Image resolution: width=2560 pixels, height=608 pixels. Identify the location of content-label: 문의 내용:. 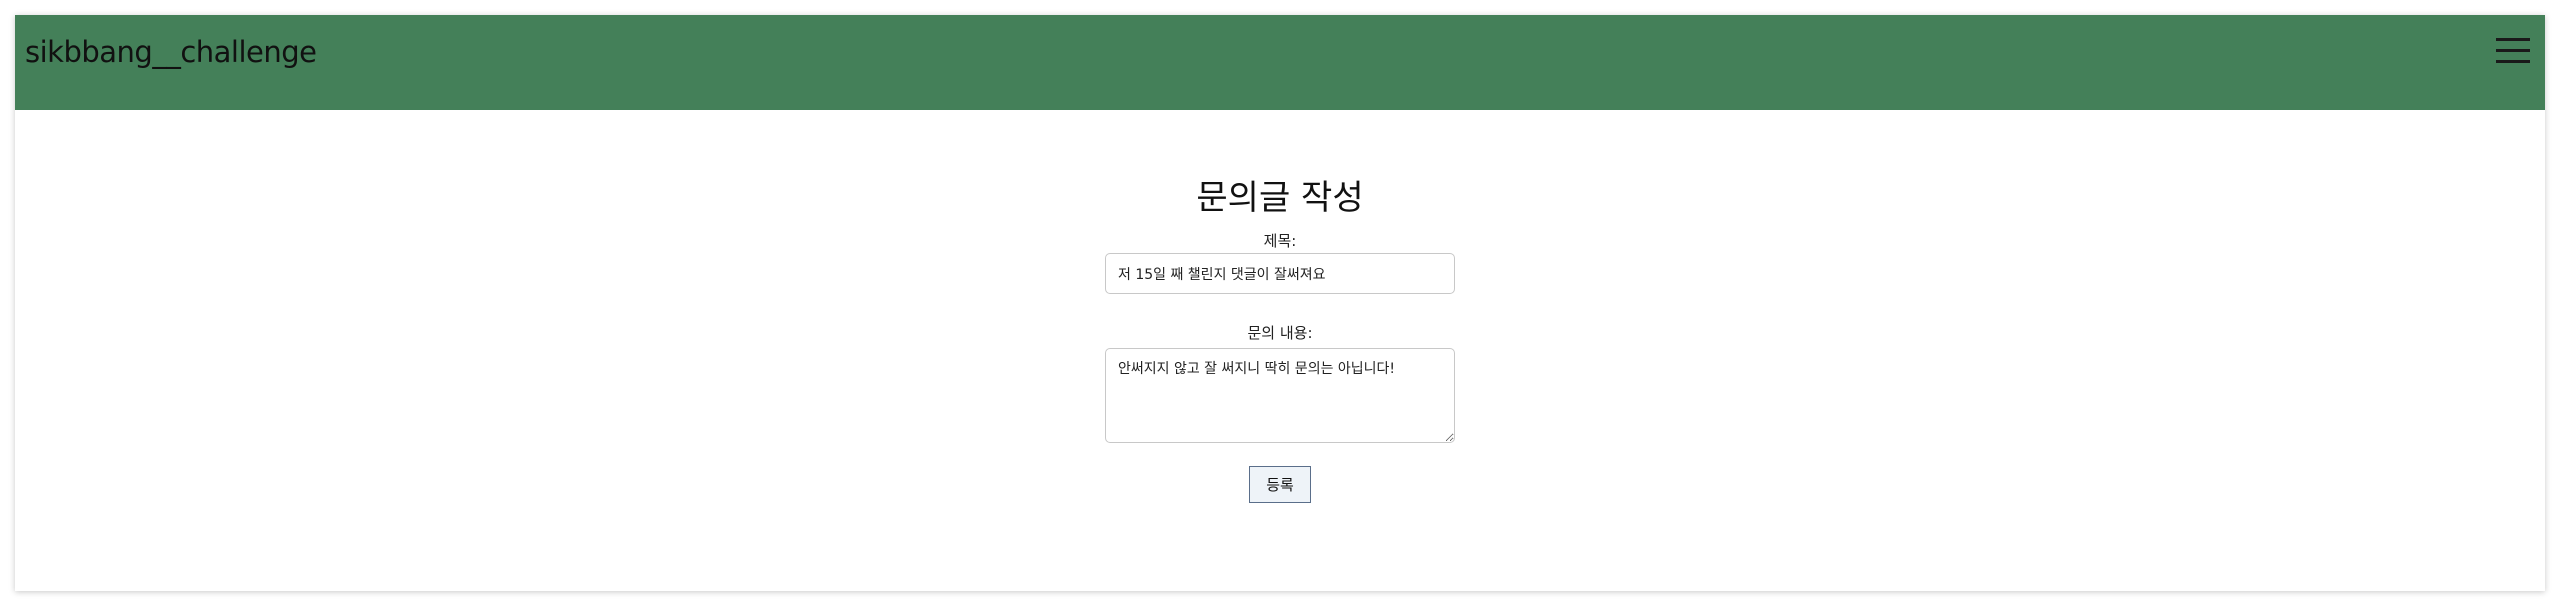
(1280, 333).